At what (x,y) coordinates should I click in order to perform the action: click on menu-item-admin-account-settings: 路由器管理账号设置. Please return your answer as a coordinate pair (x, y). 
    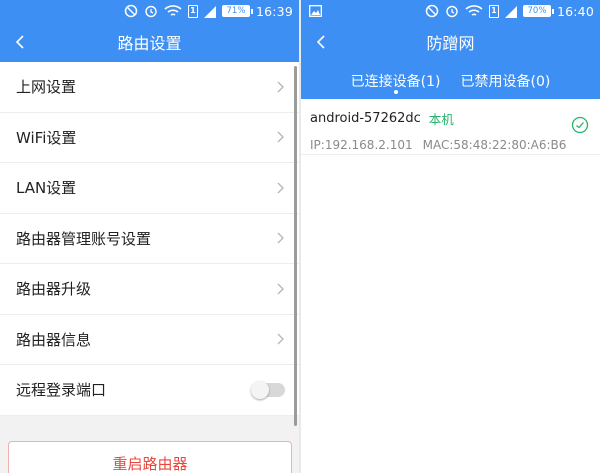
    Looking at the image, I should click on (149, 239).